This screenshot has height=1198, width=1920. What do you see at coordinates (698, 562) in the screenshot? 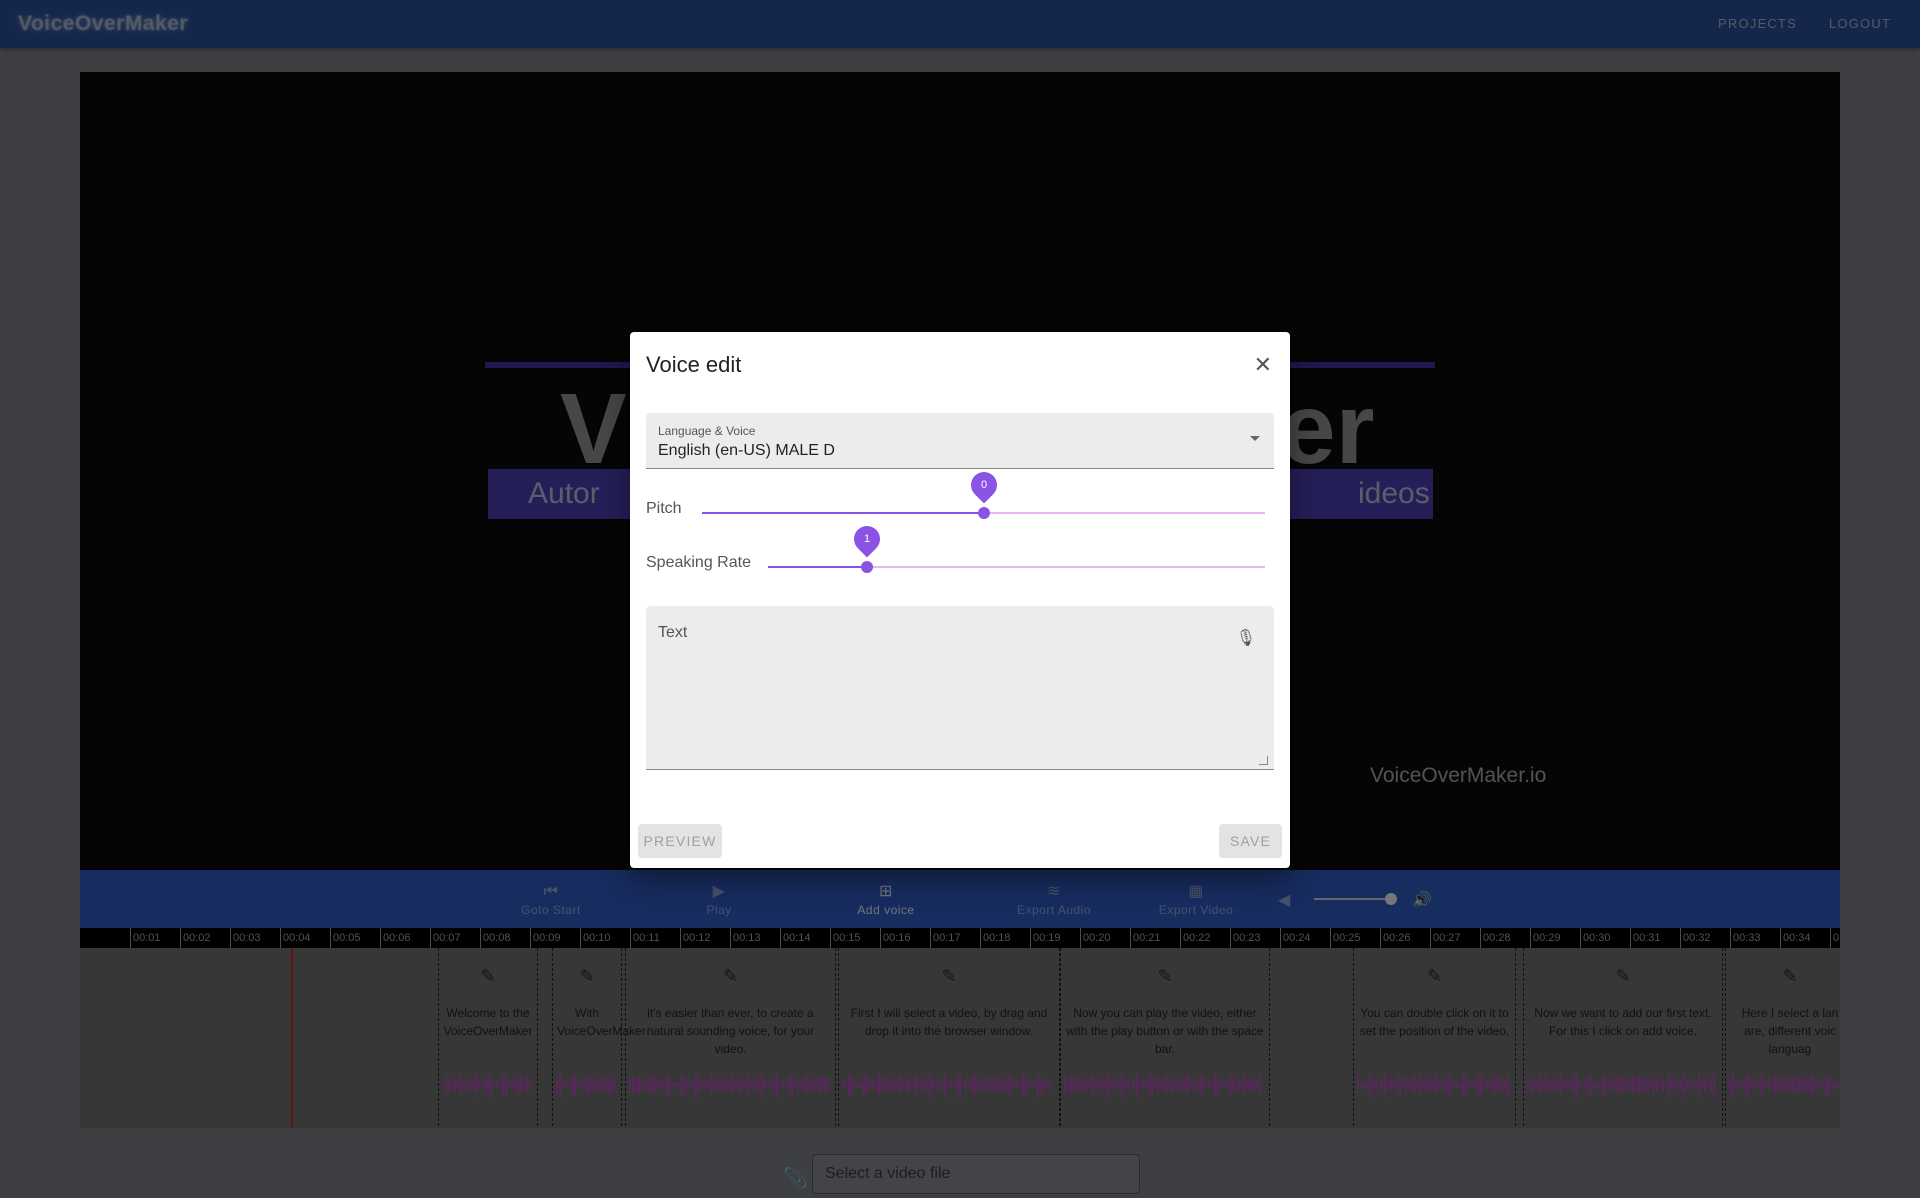
I see `speaking-rate-label: Speaking Rate` at bounding box center [698, 562].